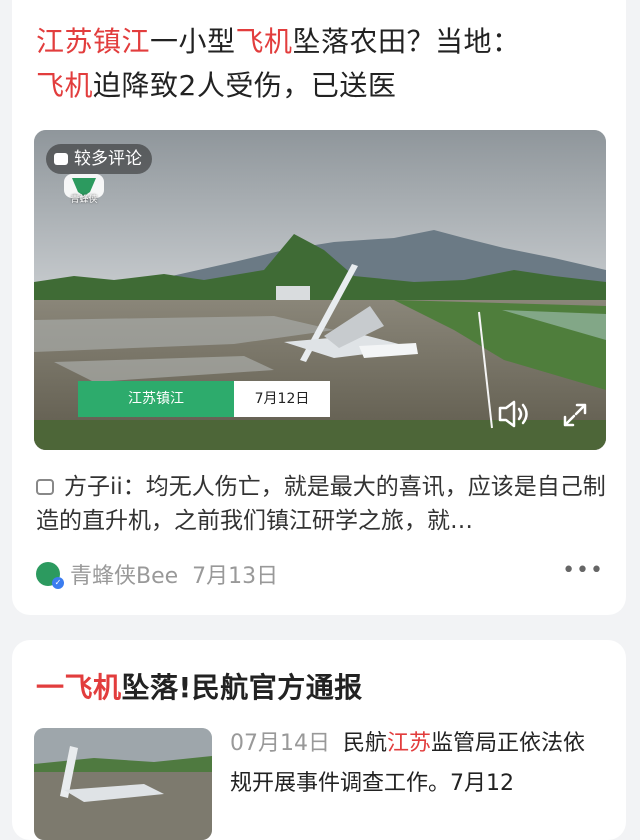  Describe the element at coordinates (406, 41) in the screenshot. I see `title-text: 坠落农田？当地：` at that location.